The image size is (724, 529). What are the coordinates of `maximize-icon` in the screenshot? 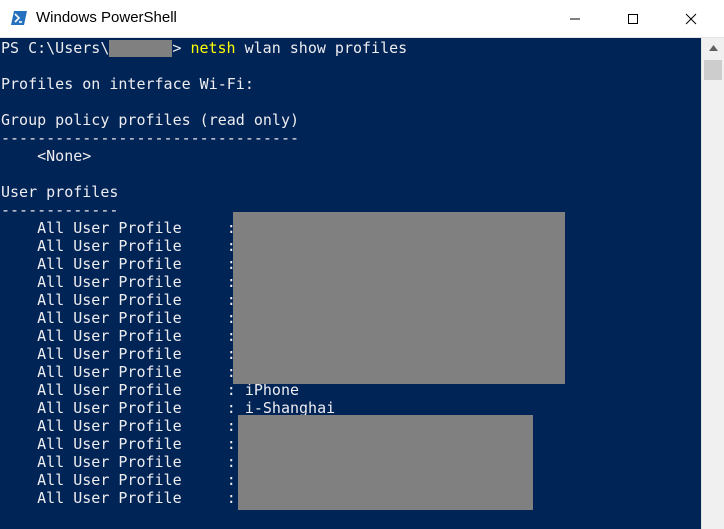 It's located at (633, 18).